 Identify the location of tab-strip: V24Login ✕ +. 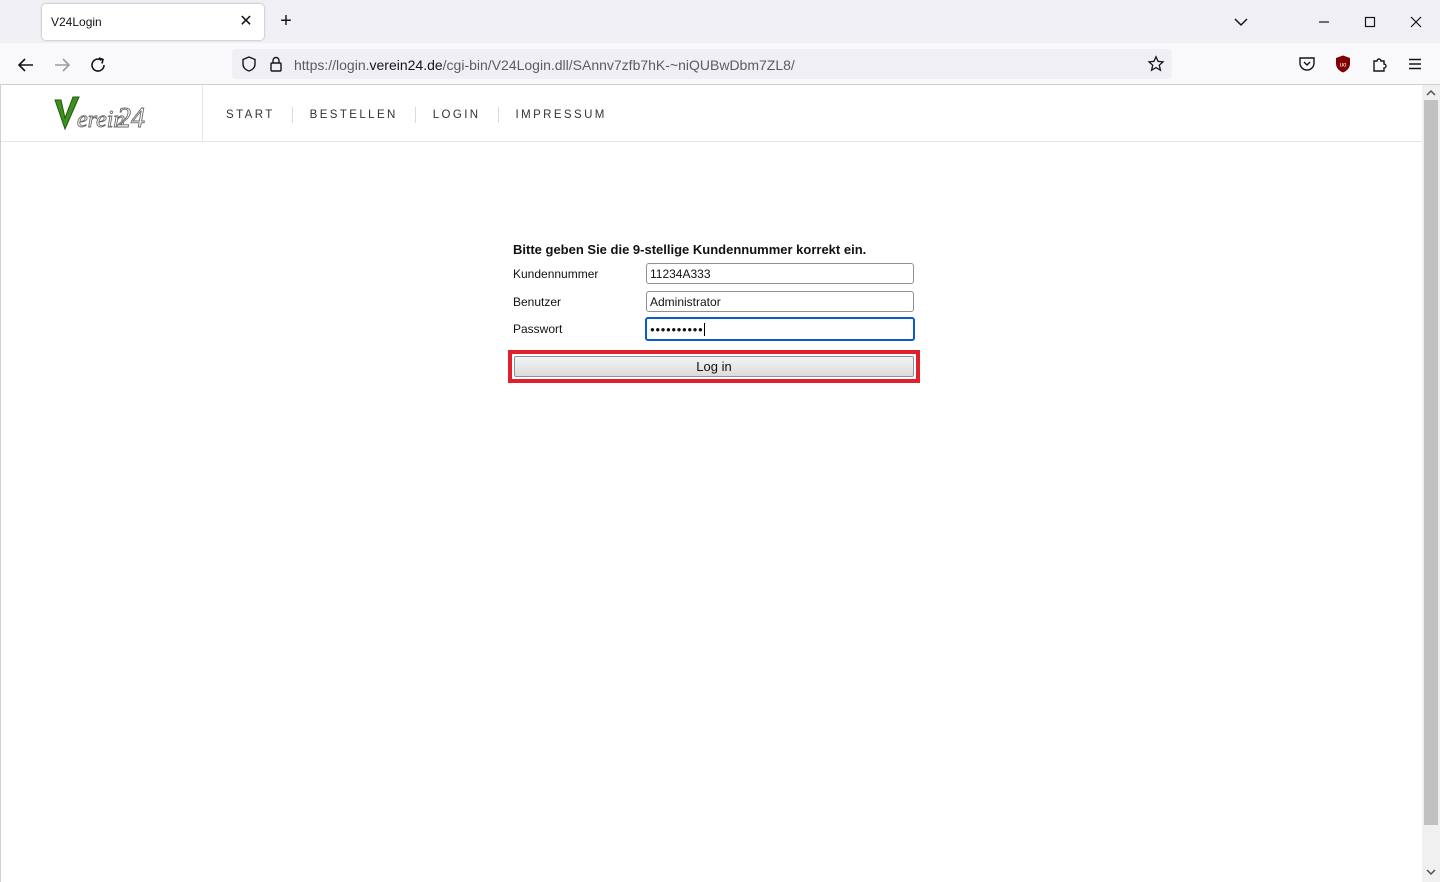
(720, 21).